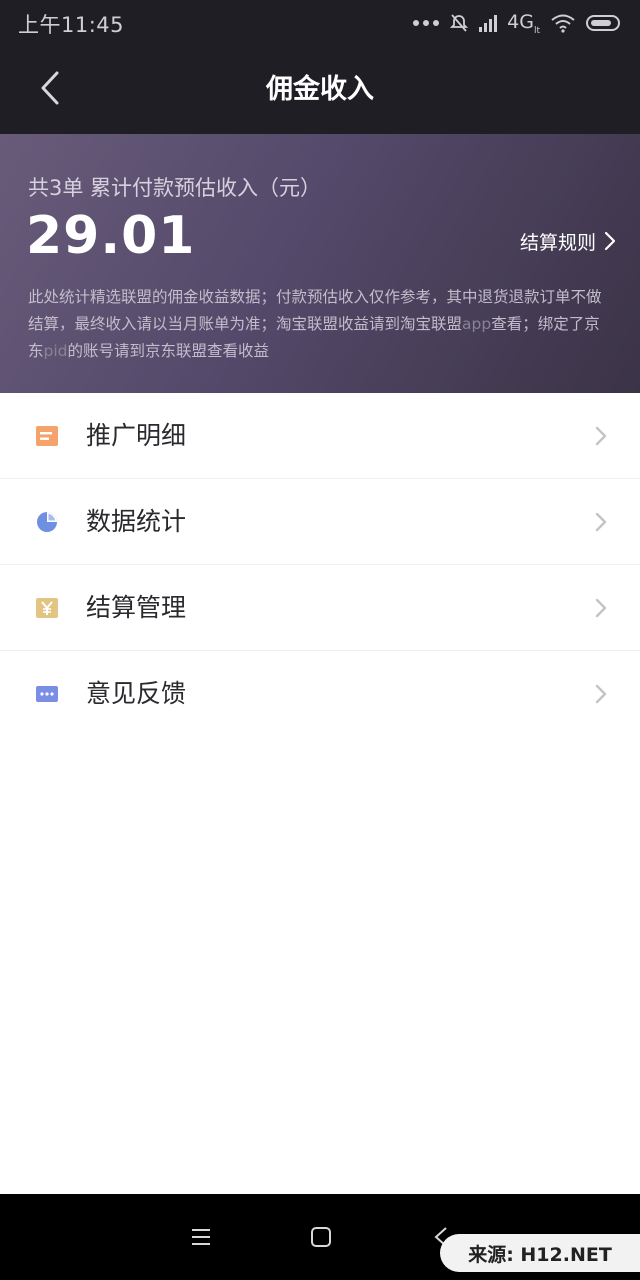 This screenshot has width=640, height=1280. What do you see at coordinates (488, 23) in the screenshot?
I see `signal-icon` at bounding box center [488, 23].